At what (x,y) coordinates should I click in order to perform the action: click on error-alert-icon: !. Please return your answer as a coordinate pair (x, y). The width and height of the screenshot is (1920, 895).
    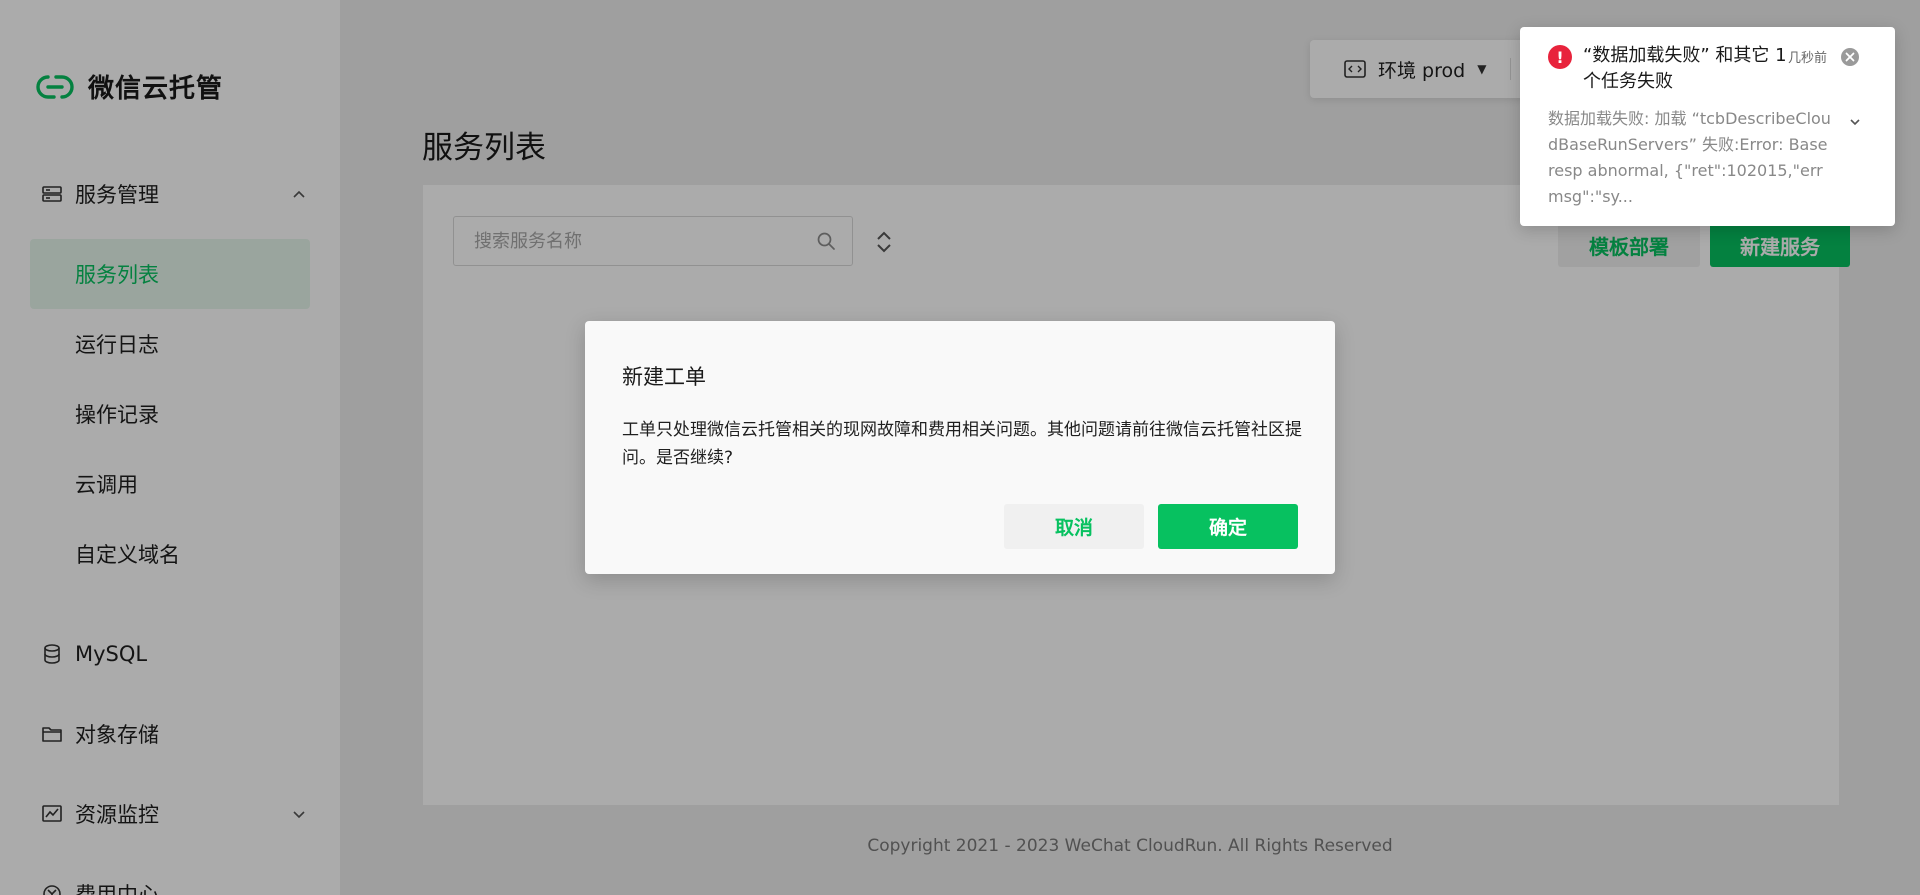
    Looking at the image, I should click on (1560, 57).